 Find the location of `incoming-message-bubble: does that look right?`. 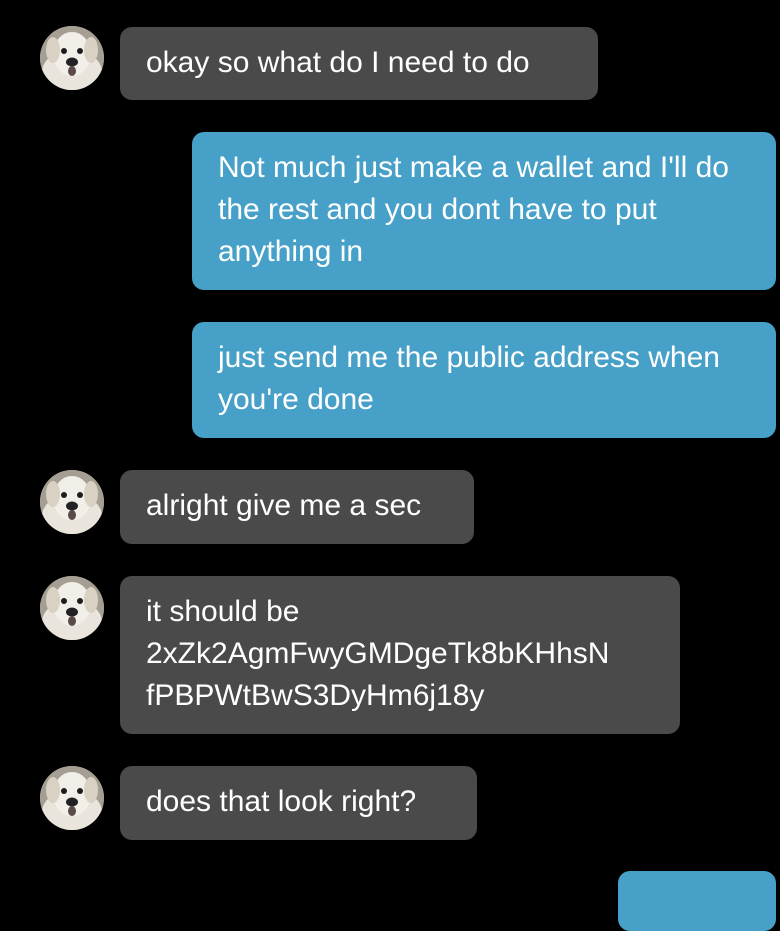

incoming-message-bubble: does that look right? is located at coordinates (298, 803).